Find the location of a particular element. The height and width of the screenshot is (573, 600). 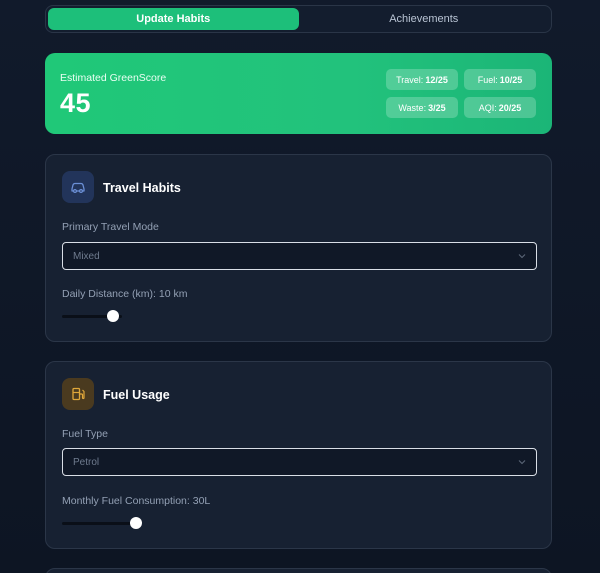

daily-distance-slider is located at coordinates (92, 316).